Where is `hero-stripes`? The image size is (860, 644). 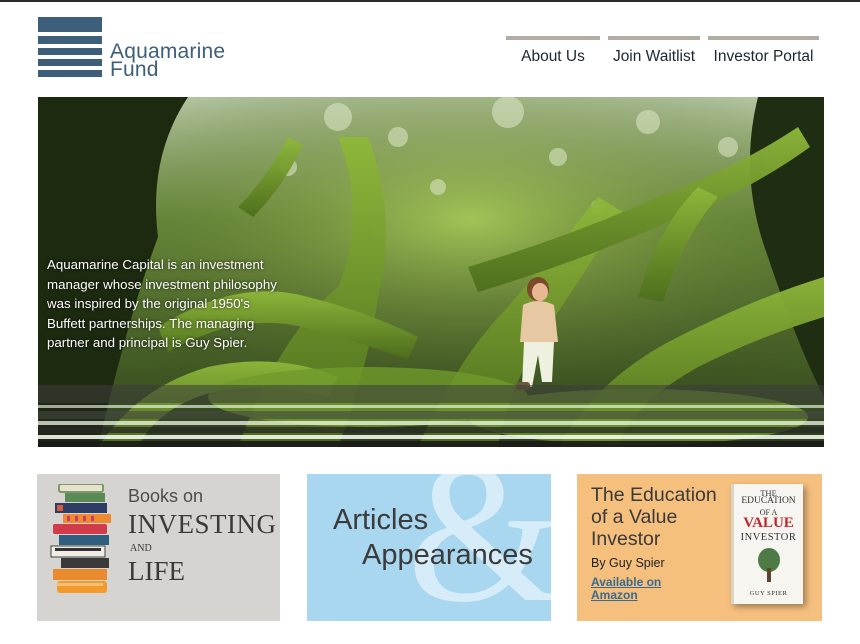
hero-stripes is located at coordinates (431, 416).